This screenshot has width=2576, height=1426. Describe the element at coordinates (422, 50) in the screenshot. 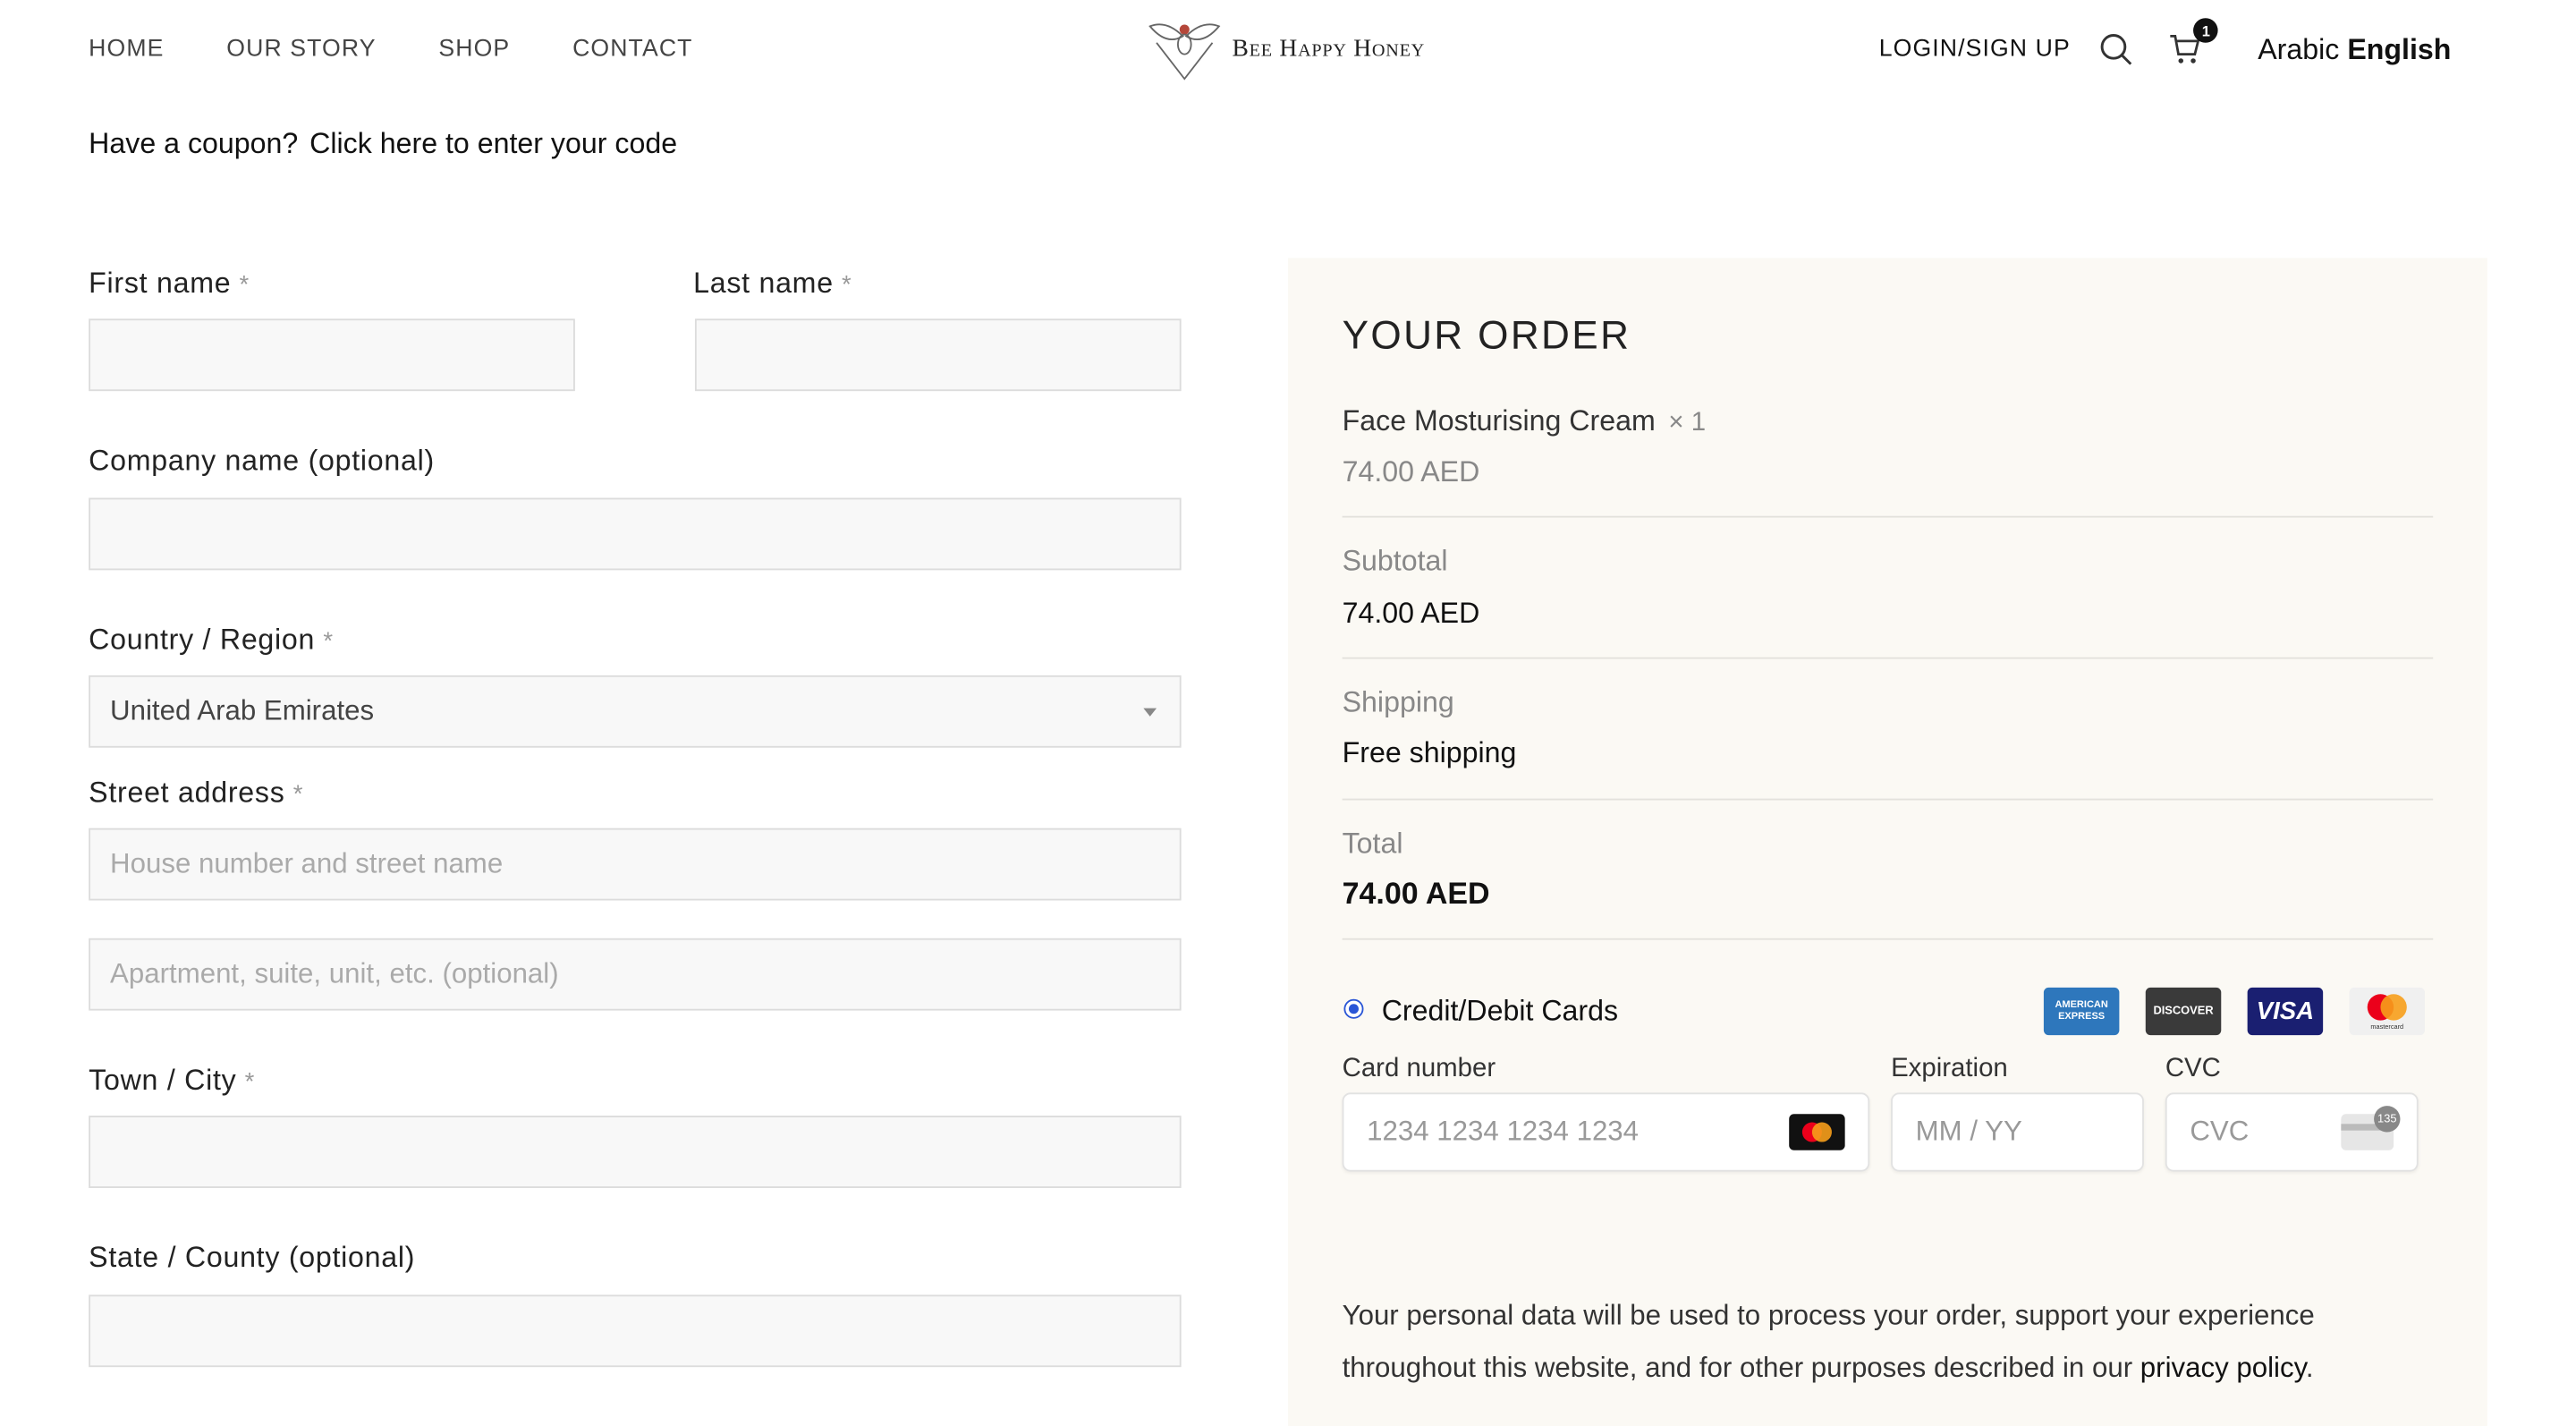

I see `main-nav: HOME OUR STORY SHOP CONTACT` at that location.